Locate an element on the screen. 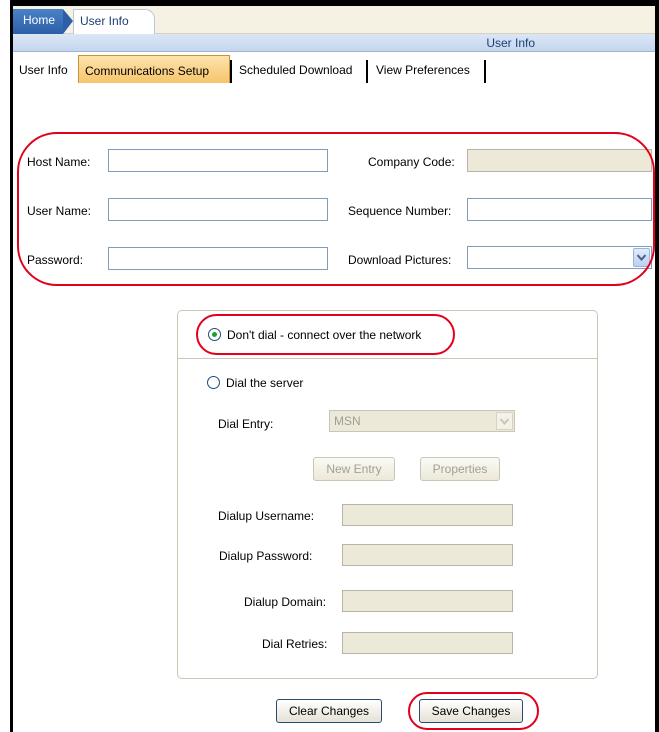  password-input is located at coordinates (218, 258).